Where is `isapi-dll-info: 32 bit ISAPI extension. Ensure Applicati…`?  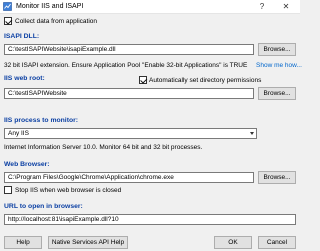
isapi-dll-info: 32 bit ISAPI extension. Ensure Applicati… is located at coordinates (126, 65).